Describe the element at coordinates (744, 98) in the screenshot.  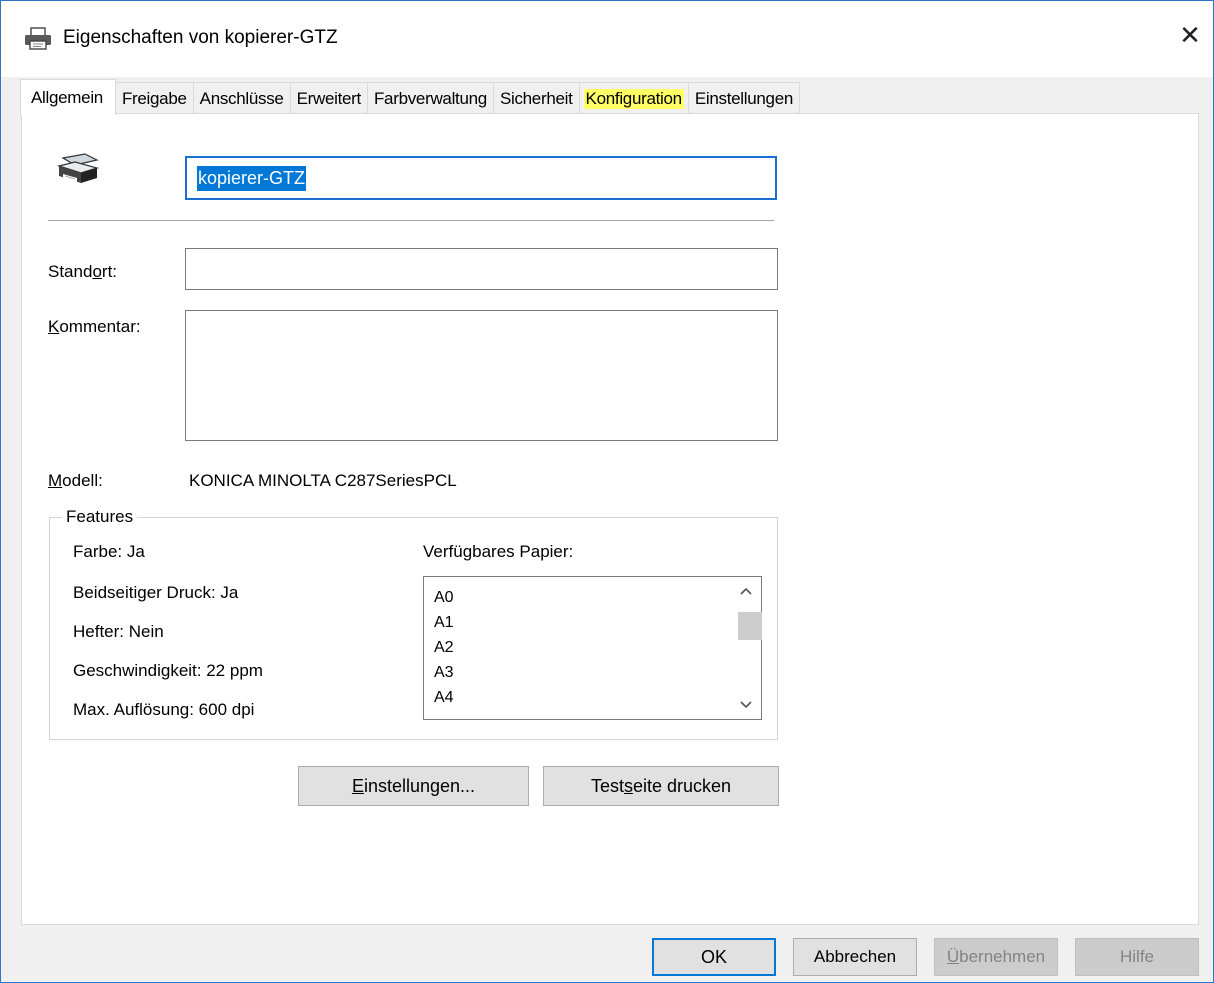
I see `tab-einstellungen: Einstellungen` at that location.